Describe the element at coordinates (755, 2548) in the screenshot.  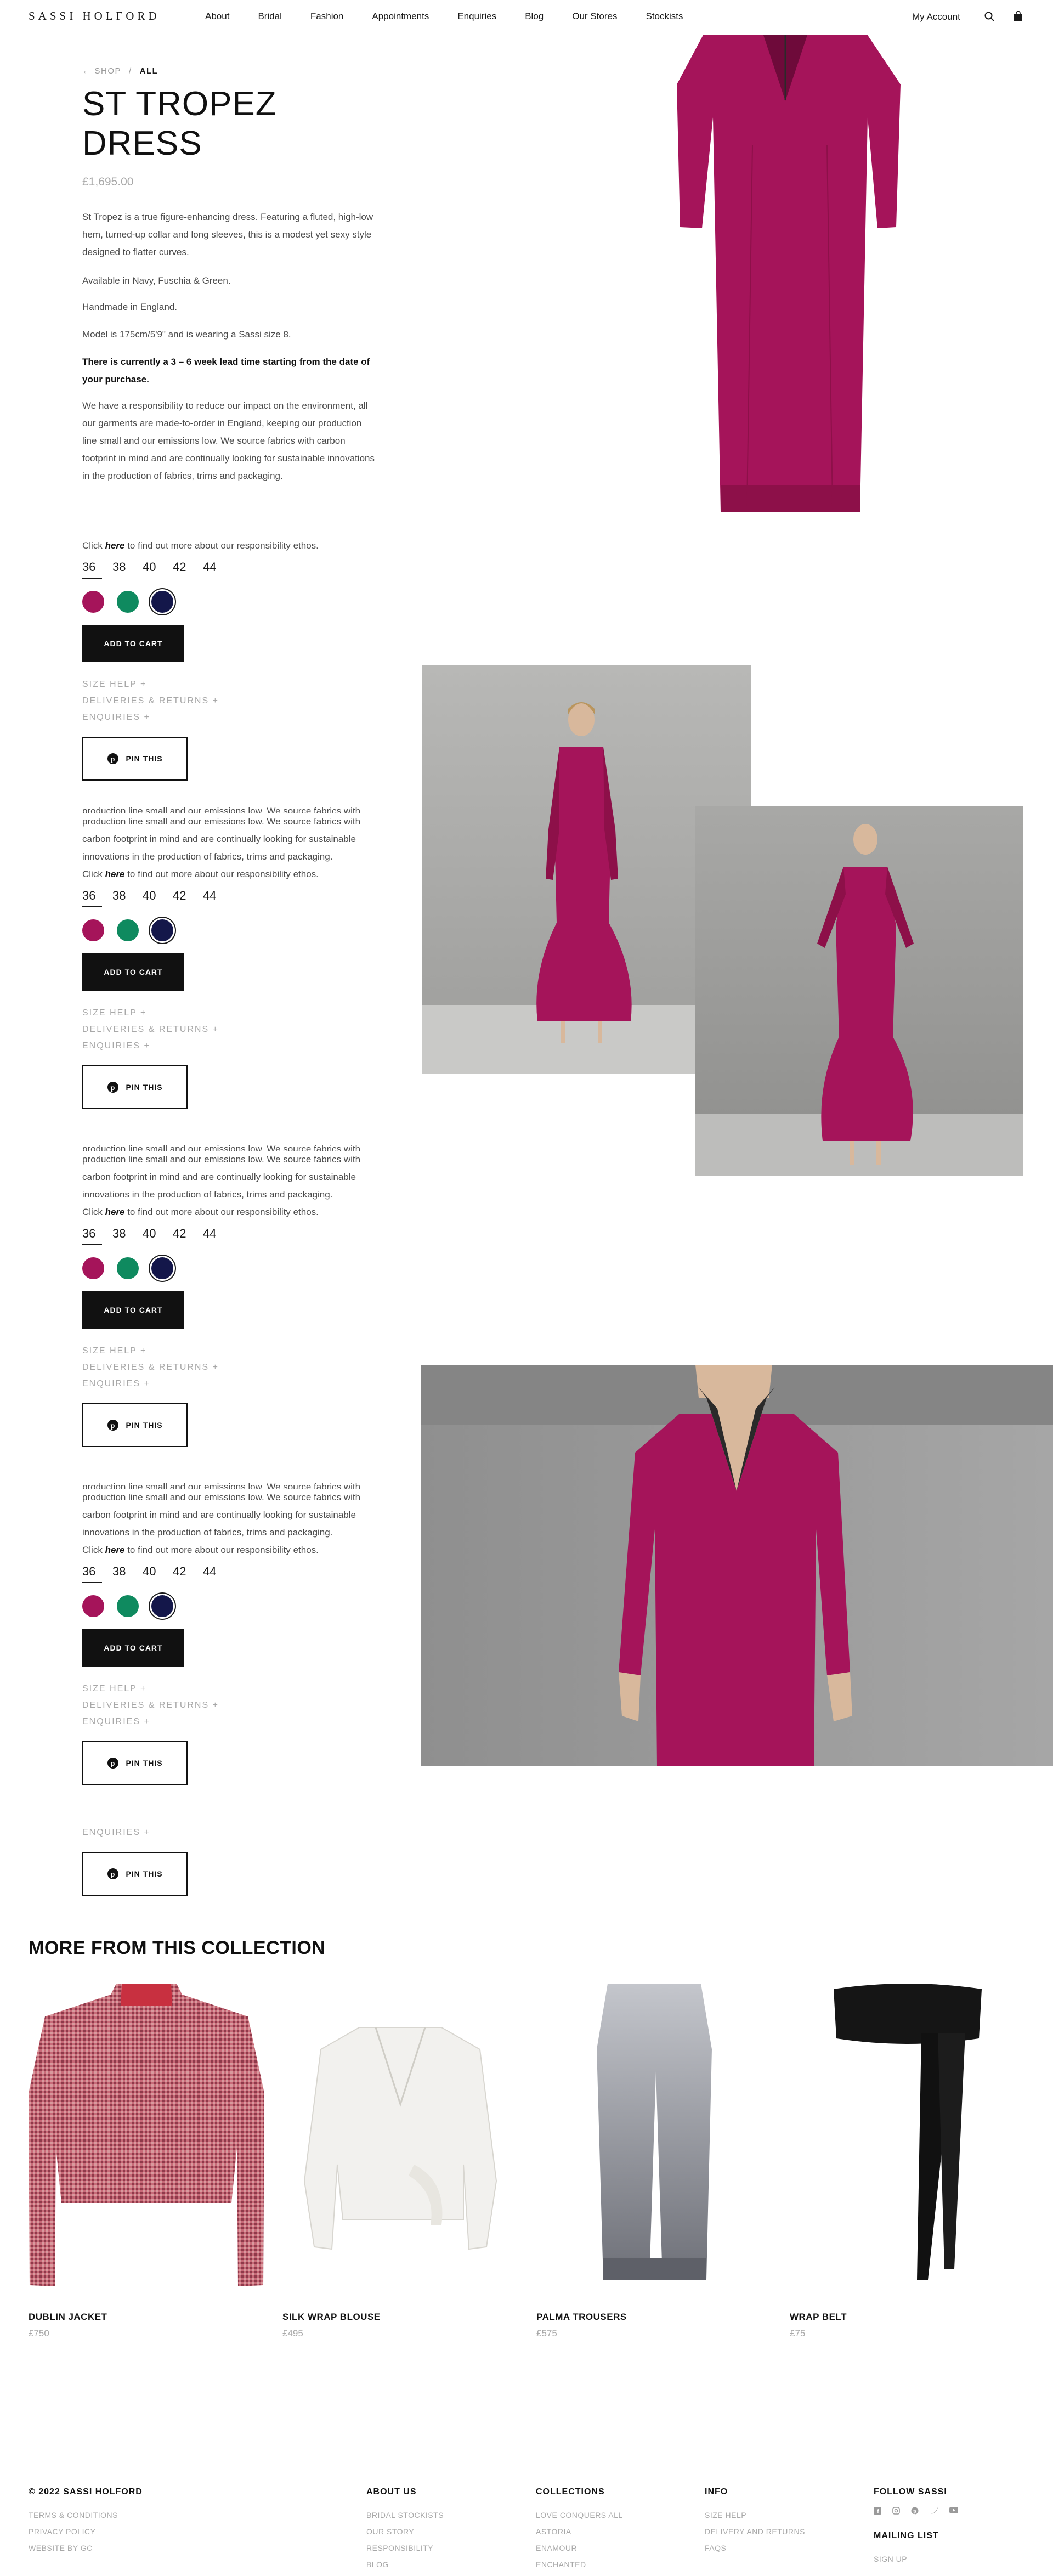
I see `footer-link: FAQS` at that location.